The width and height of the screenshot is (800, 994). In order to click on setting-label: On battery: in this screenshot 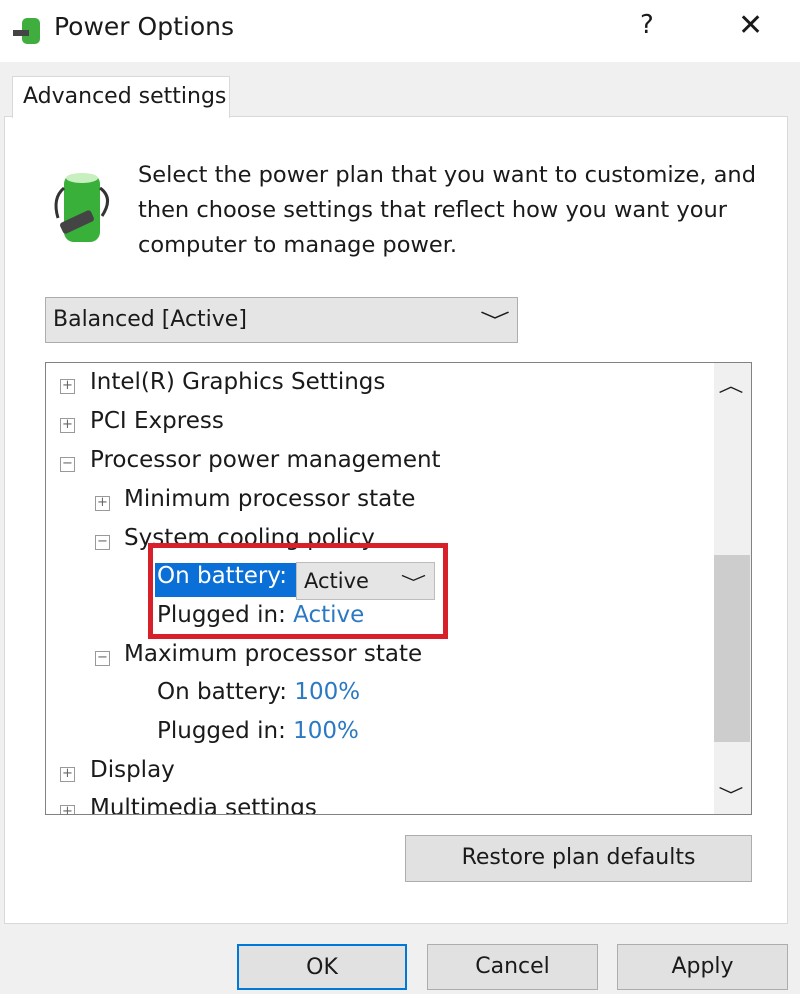, I will do `click(222, 692)`.